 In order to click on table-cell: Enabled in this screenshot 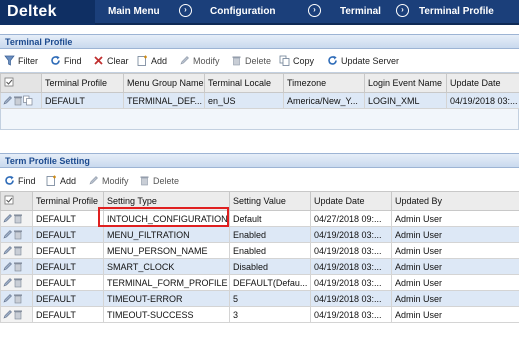, I will do `click(270, 234)`.